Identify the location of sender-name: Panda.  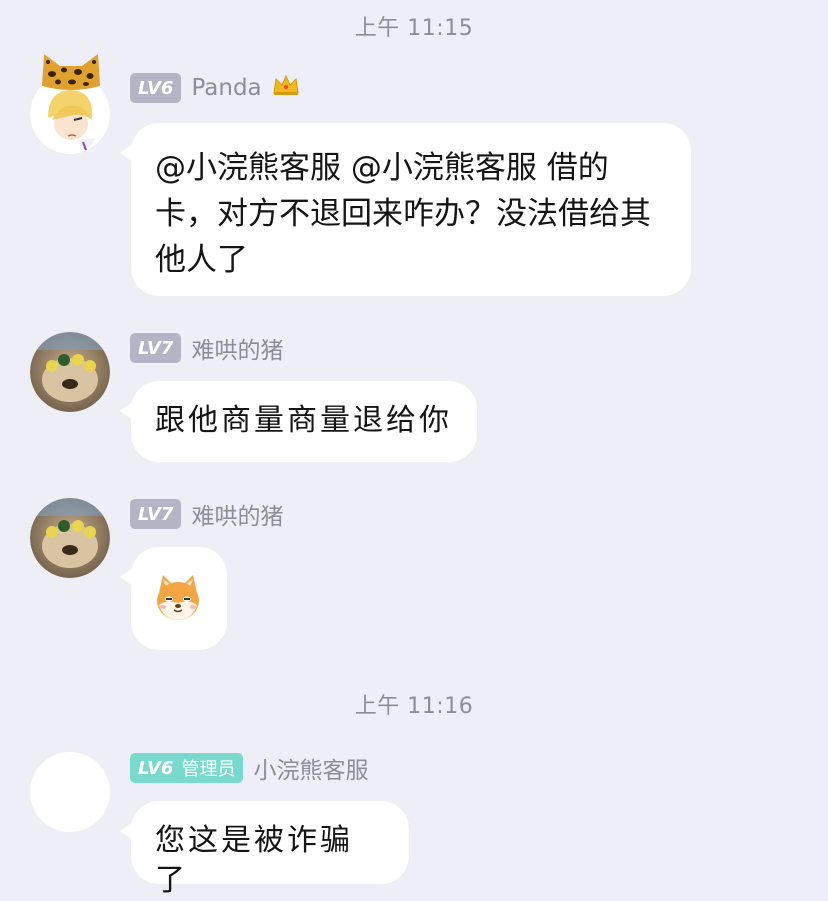
(226, 88).